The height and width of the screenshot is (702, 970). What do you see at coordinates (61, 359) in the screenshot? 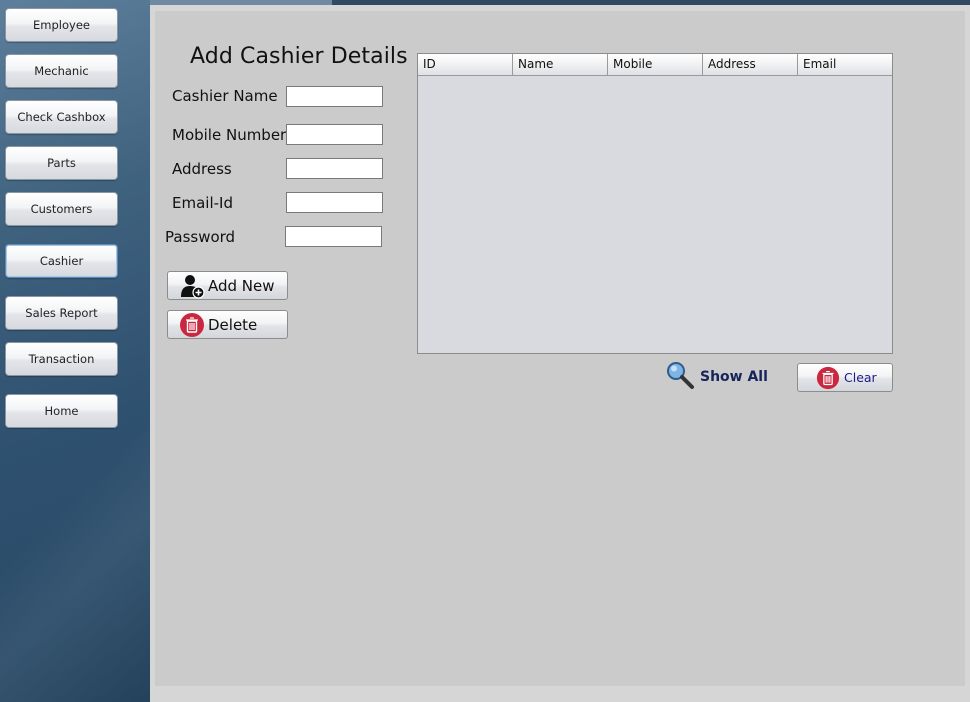
I see `nav-transaction-button: Transaction` at bounding box center [61, 359].